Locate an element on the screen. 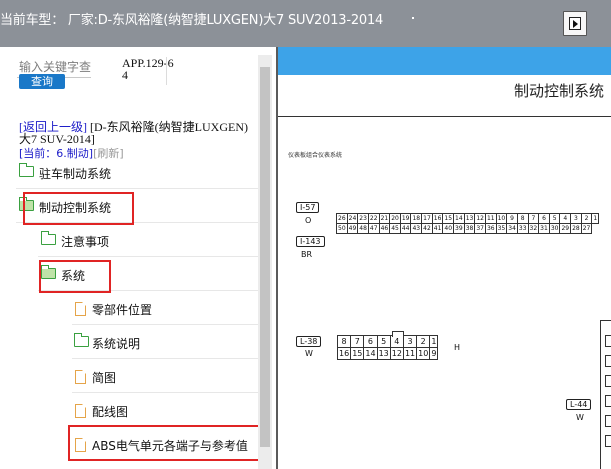 The height and width of the screenshot is (469, 611). tree-item-precautions: 注意事项 is located at coordinates (129, 240).